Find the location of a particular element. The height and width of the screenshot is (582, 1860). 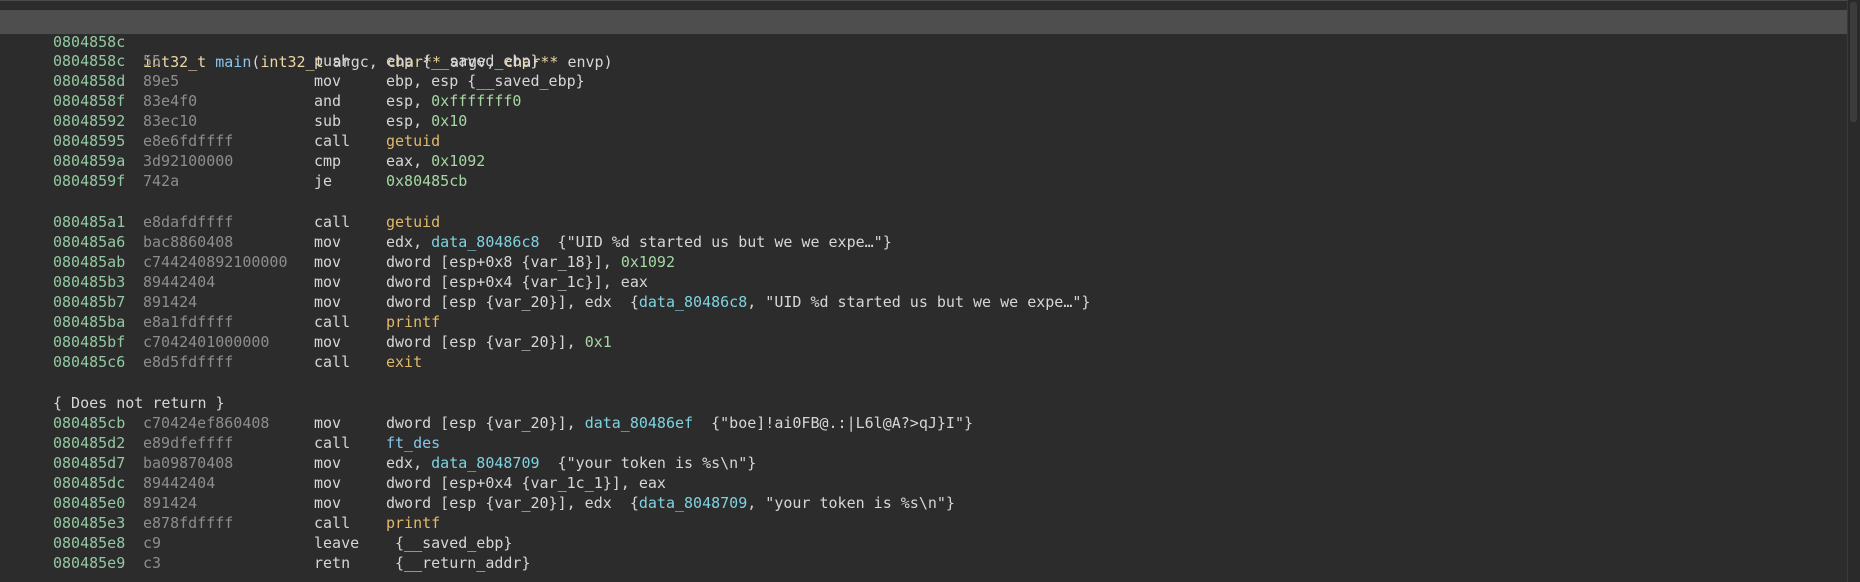

instruction-address: 080485d2 is located at coordinates (89, 443).